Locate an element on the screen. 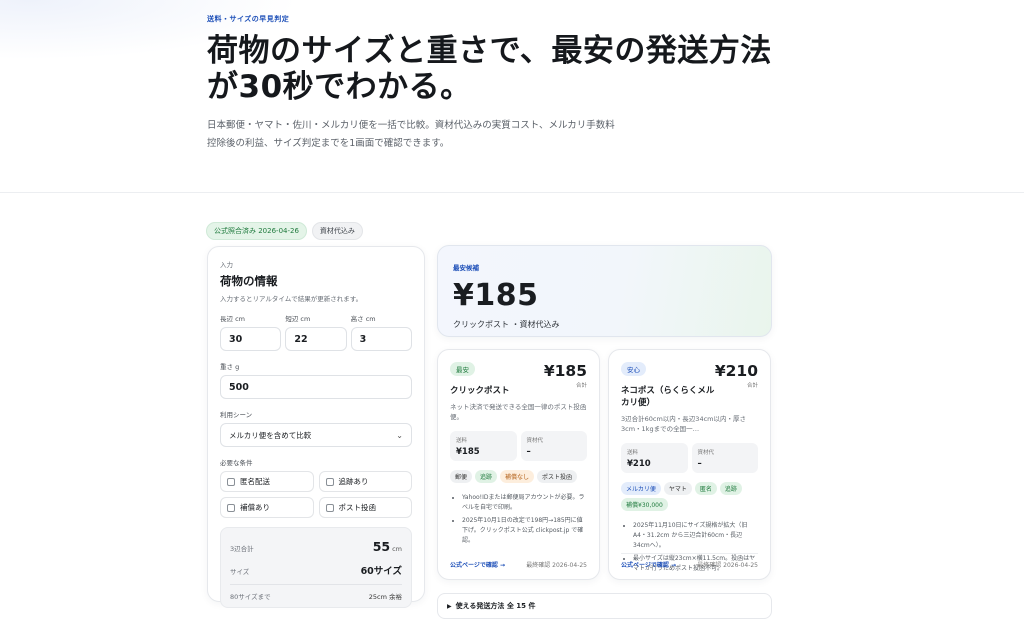 The width and height of the screenshot is (1024, 628). option-footer: 公式ページで確認 → 最終確認 2026-04-25 is located at coordinates (518, 561).